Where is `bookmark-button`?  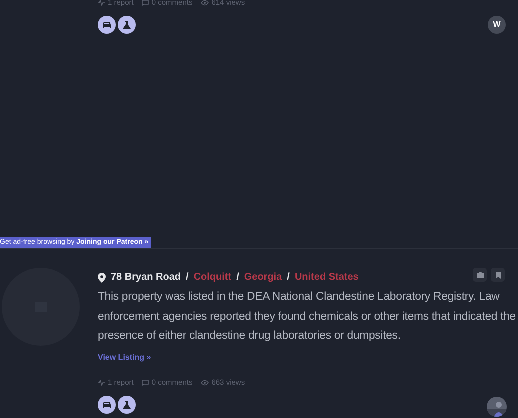
bookmark-button is located at coordinates (498, 275).